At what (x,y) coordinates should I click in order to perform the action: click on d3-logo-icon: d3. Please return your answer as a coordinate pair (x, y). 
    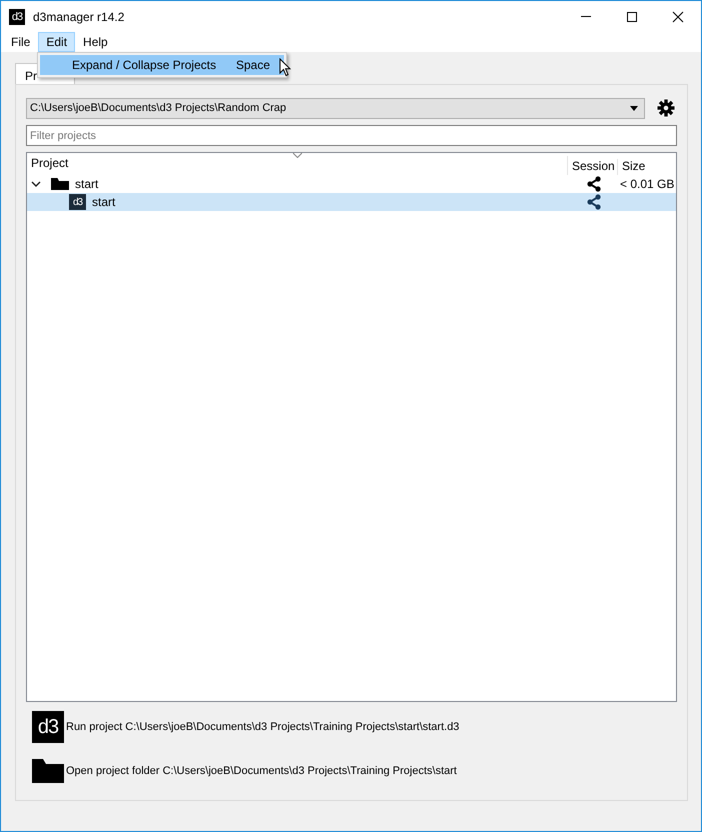
    Looking at the image, I should click on (48, 727).